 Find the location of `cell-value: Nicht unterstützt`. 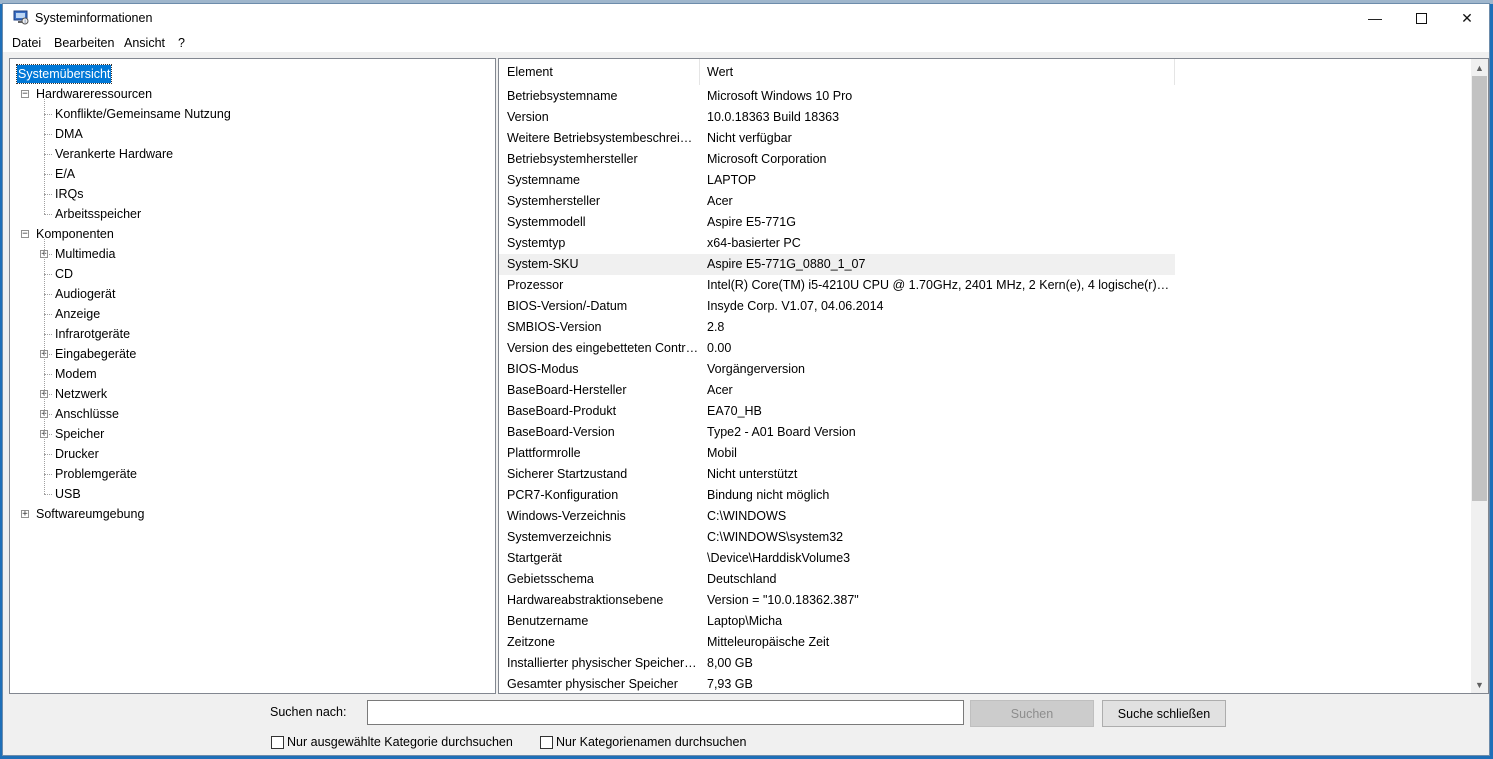

cell-value: Nicht unterstützt is located at coordinates (752, 474).